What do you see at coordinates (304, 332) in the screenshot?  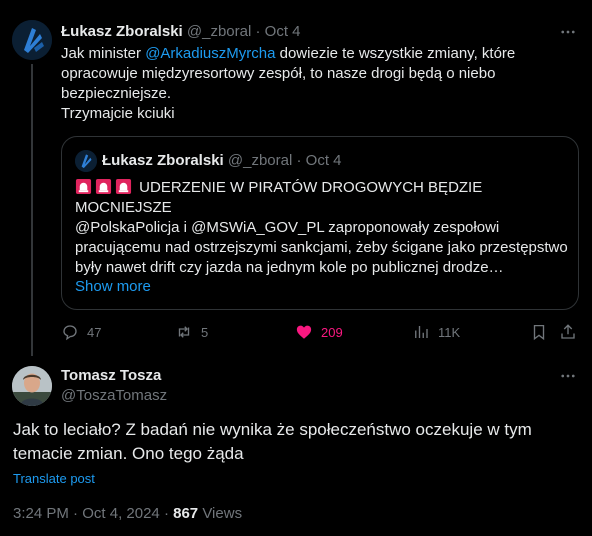 I see `like-icon` at bounding box center [304, 332].